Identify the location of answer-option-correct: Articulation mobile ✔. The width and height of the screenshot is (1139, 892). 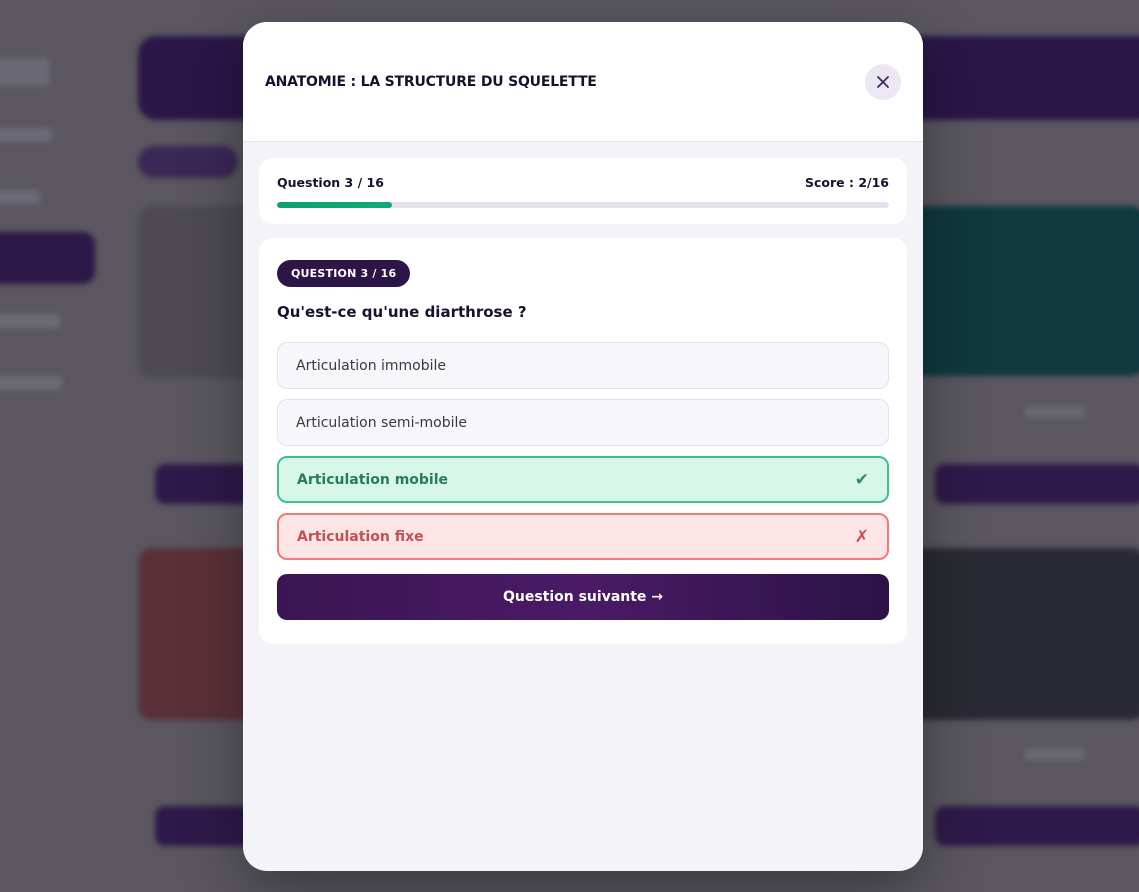
(583, 479).